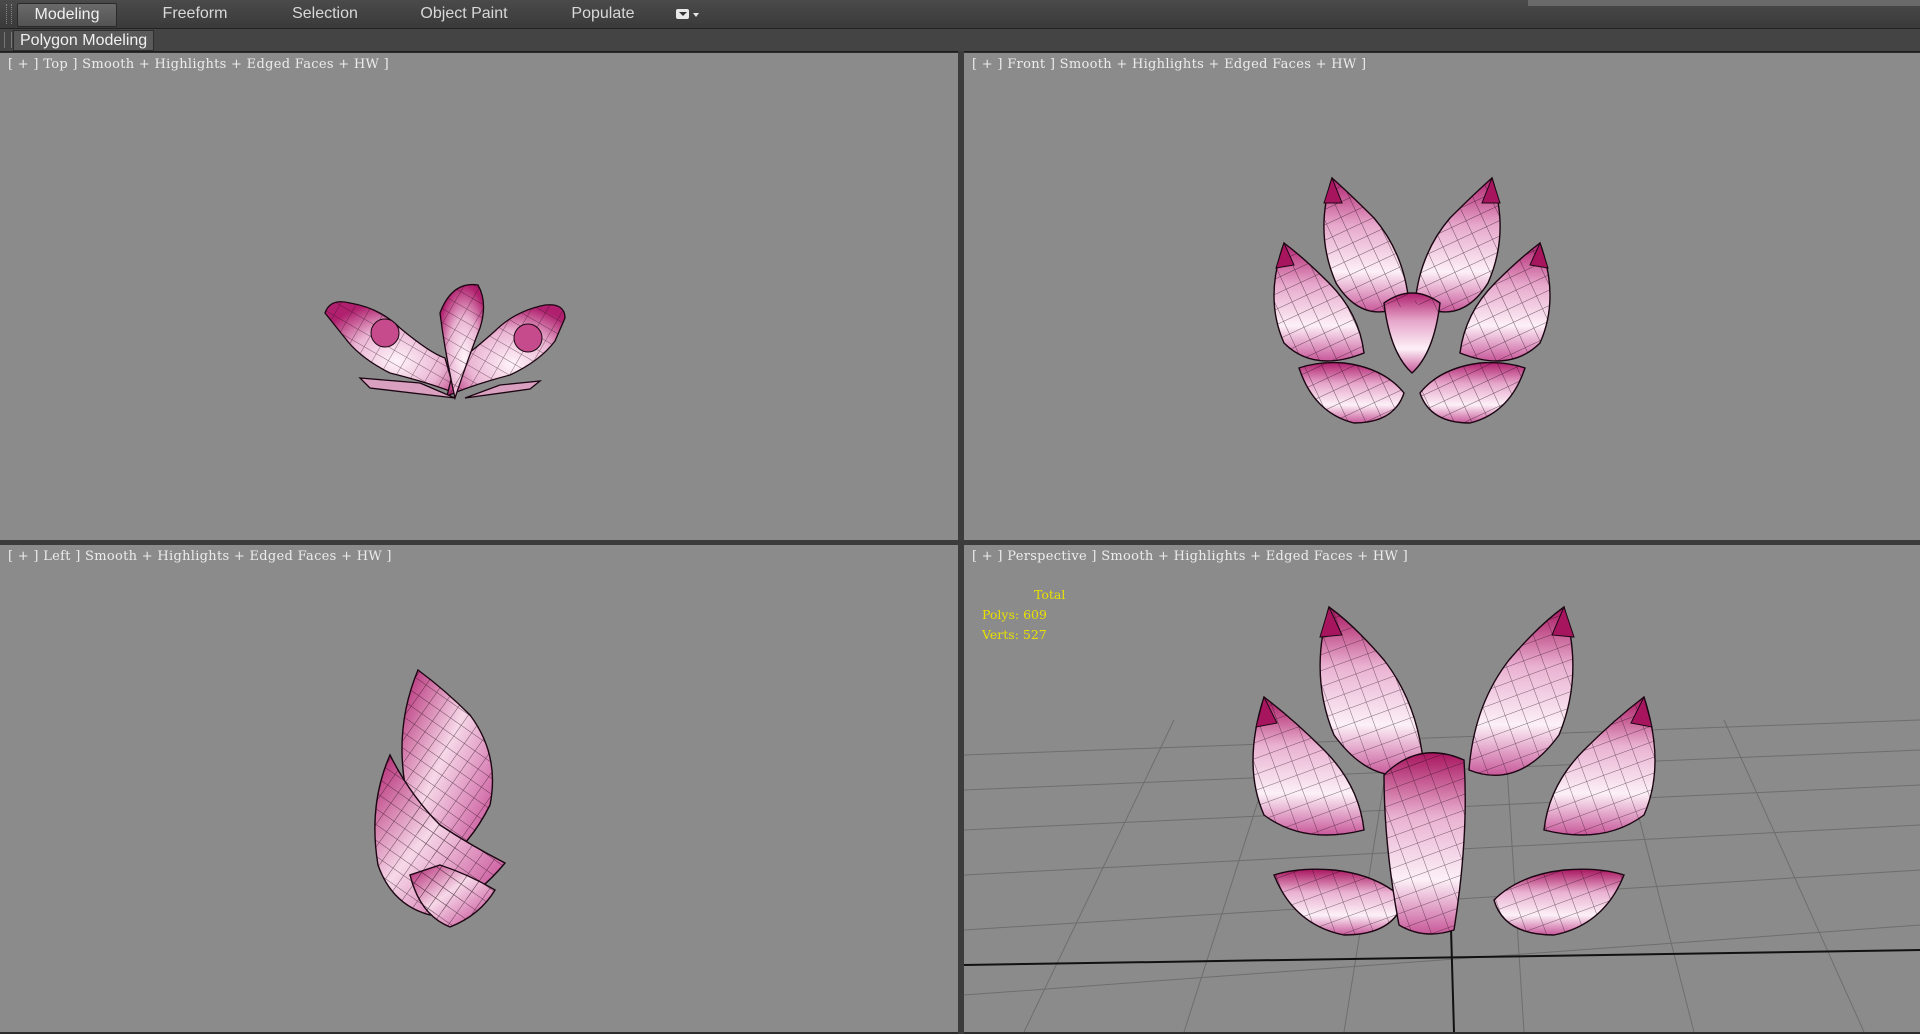  What do you see at coordinates (603, 14) in the screenshot?
I see `tab-populate: Populate` at bounding box center [603, 14].